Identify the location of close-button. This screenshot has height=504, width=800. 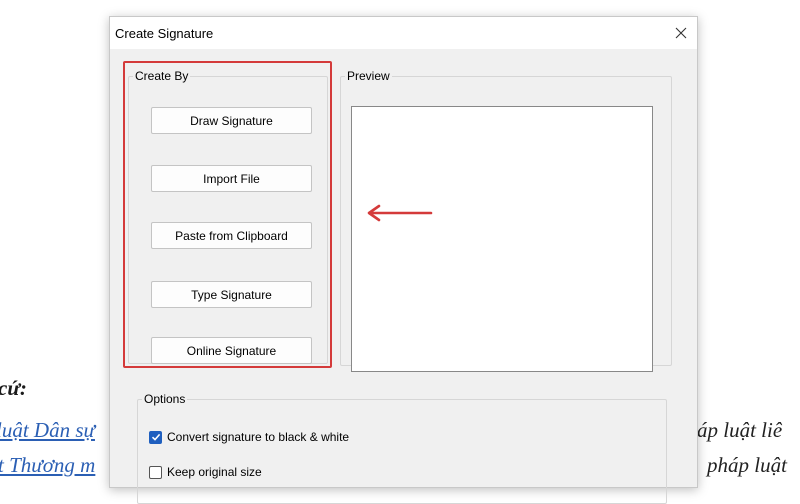
(681, 33).